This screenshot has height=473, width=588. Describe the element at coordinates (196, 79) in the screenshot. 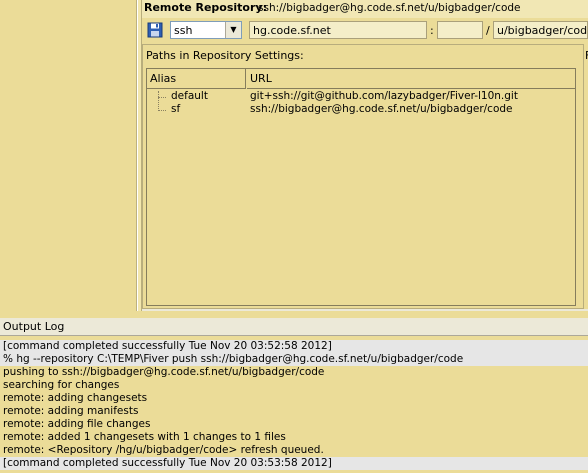

I see `column-header-alias: Alias` at that location.